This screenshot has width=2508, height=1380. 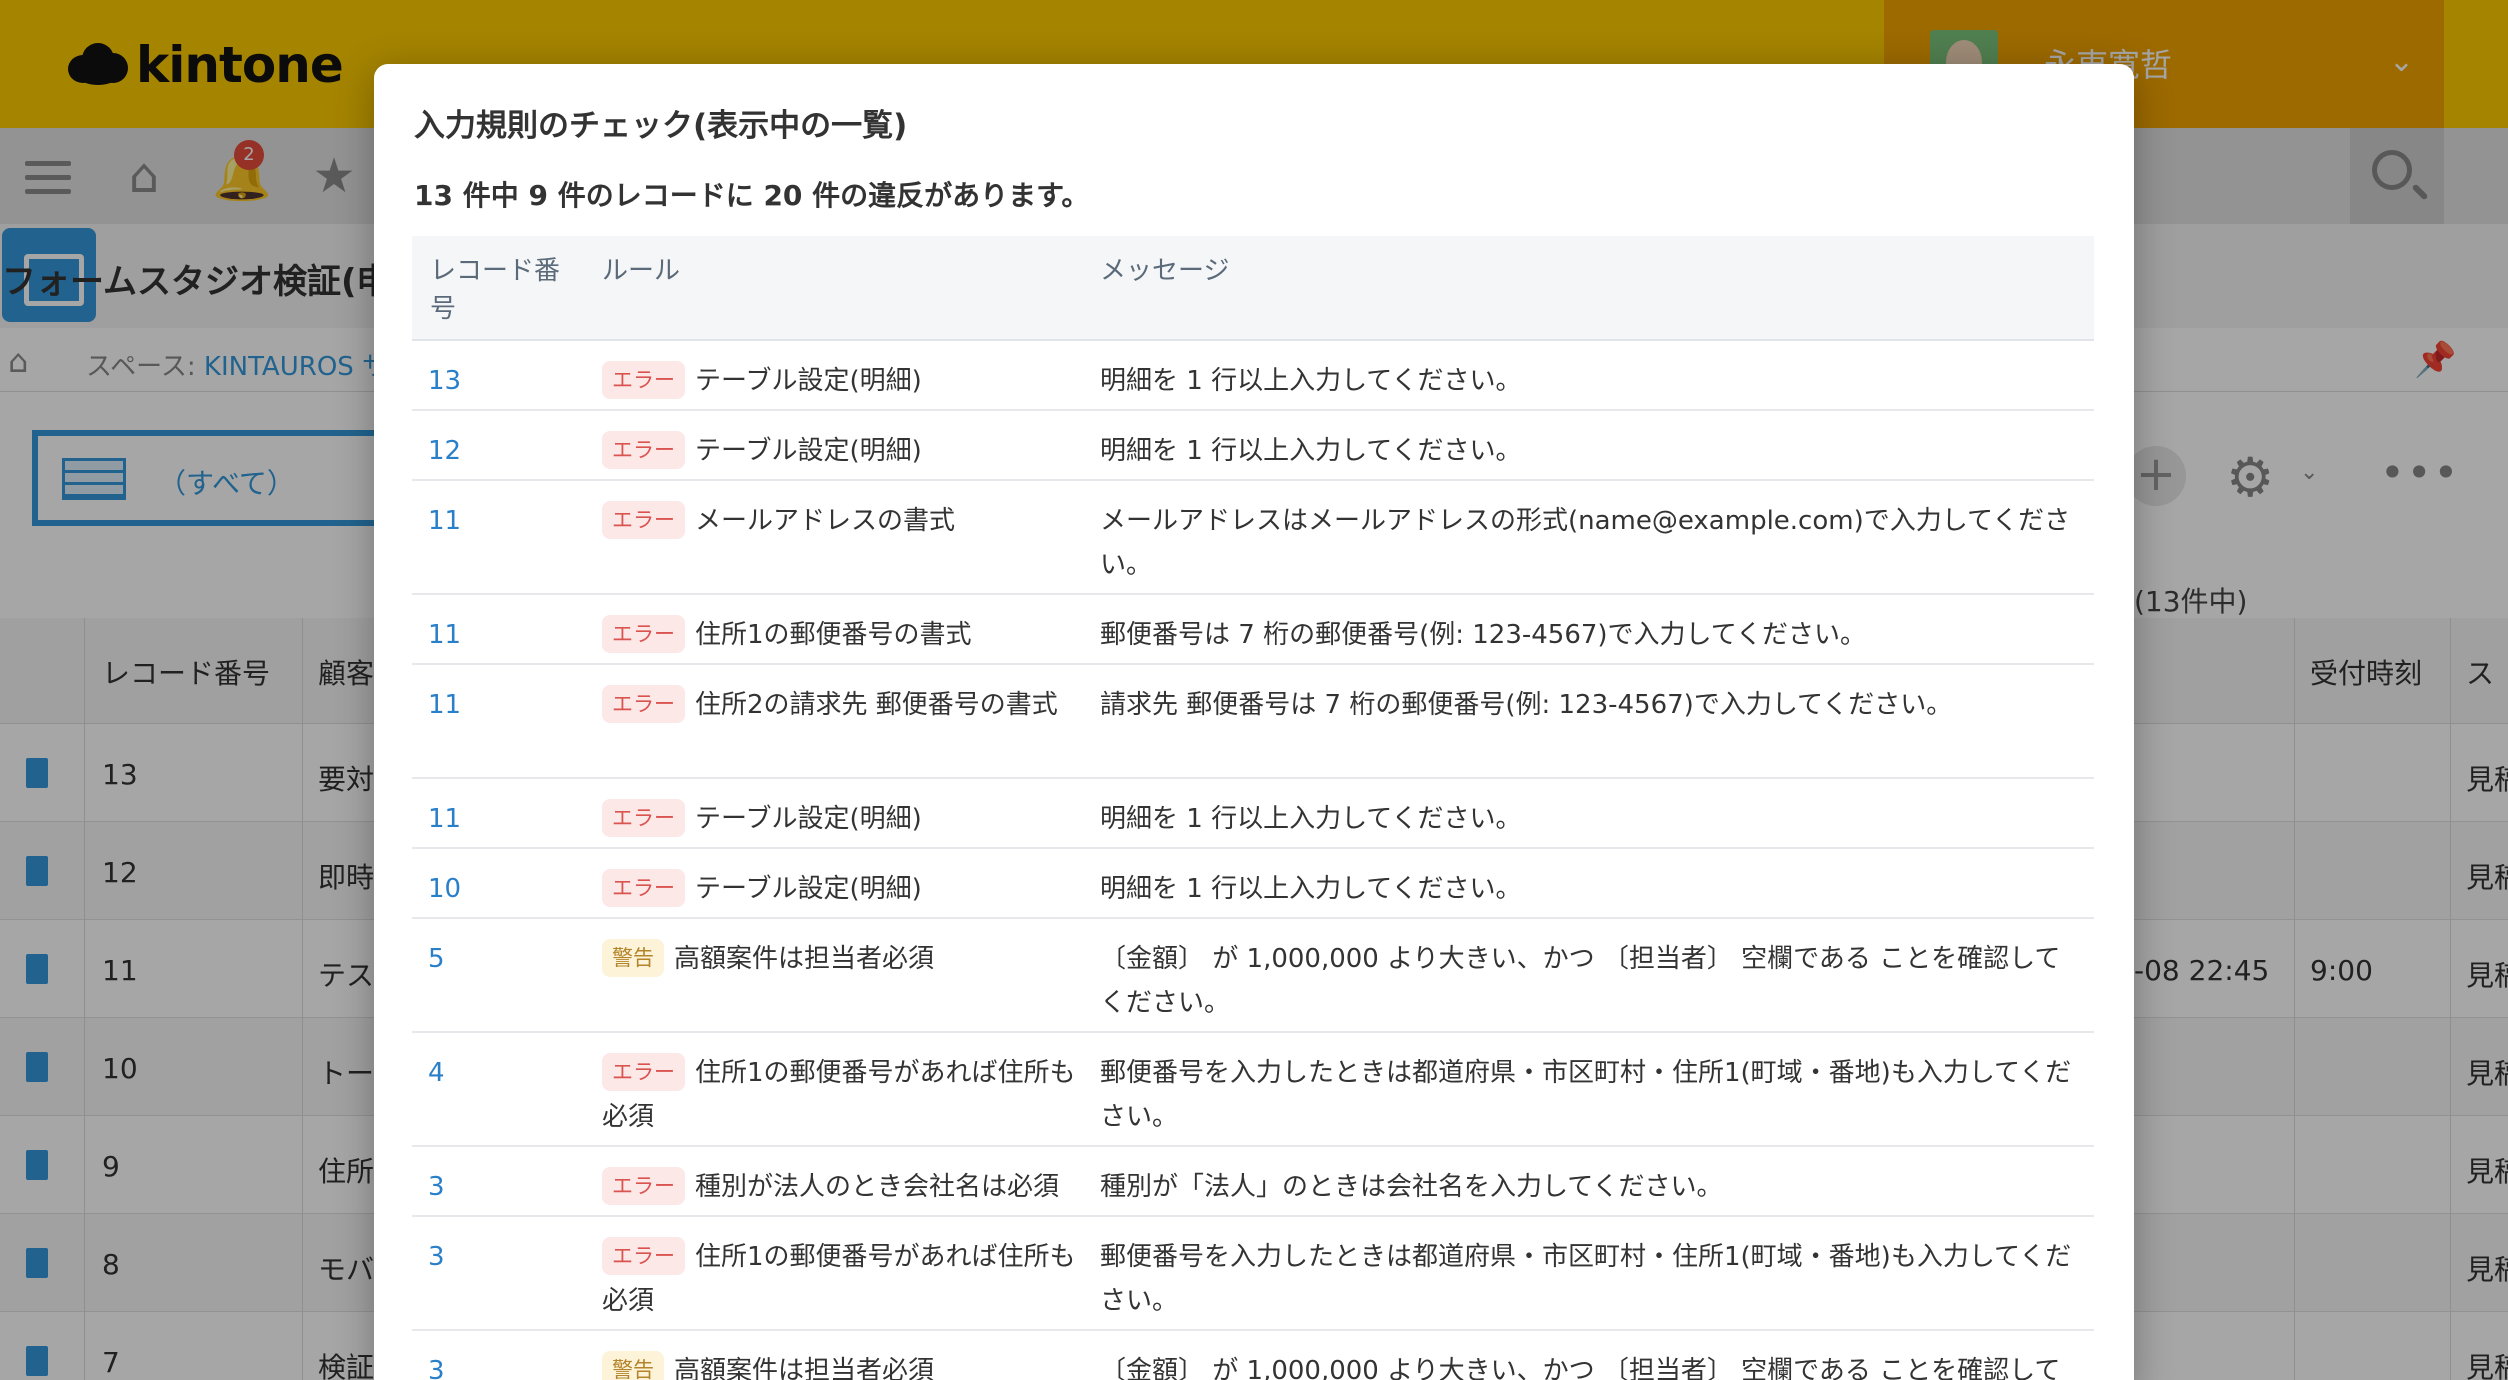 I want to click on violation-summary: 13 件中 9 件のレコードに 20 件の違反があります。, so click(x=752, y=195).